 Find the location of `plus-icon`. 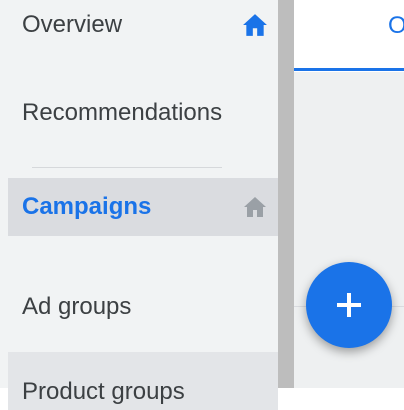

plus-icon is located at coordinates (349, 305).